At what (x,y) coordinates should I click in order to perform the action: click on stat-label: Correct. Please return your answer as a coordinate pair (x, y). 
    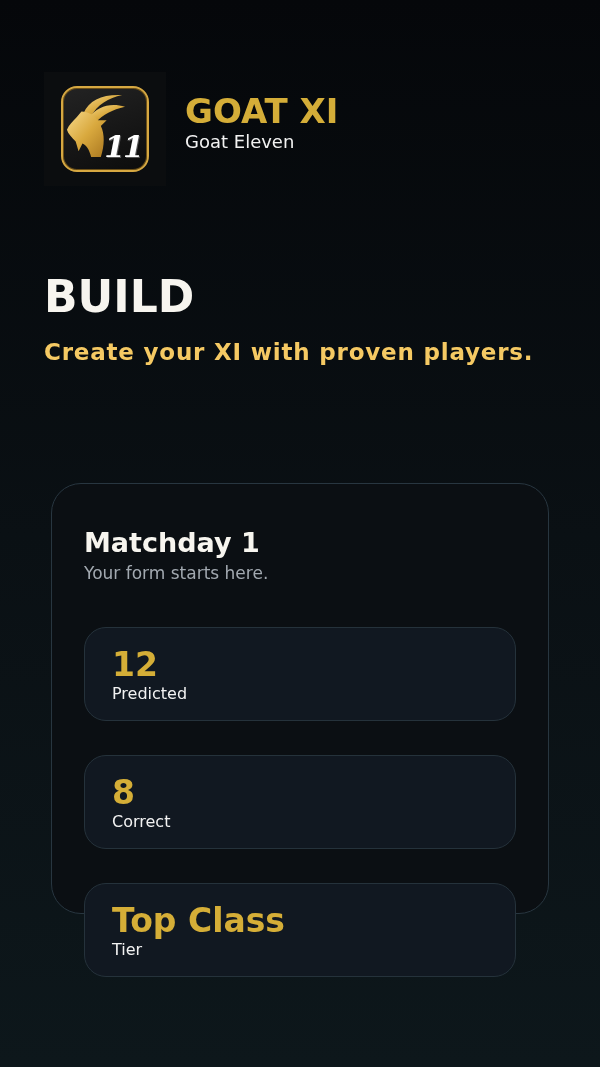
    Looking at the image, I should click on (142, 822).